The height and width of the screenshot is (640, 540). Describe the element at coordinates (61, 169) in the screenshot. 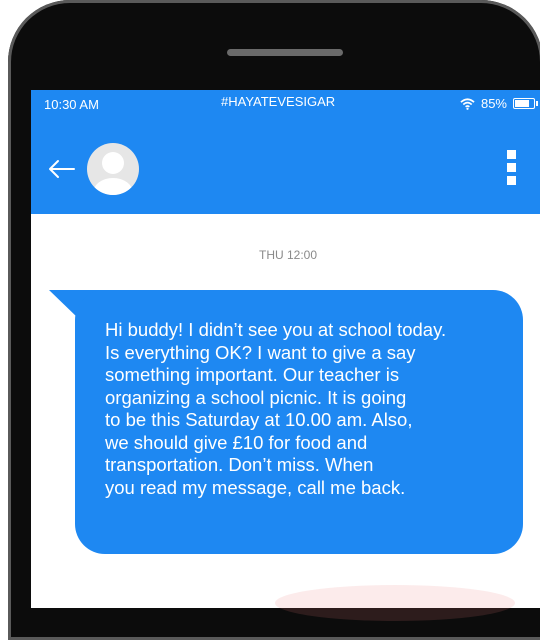

I see `arrow-left-icon` at that location.